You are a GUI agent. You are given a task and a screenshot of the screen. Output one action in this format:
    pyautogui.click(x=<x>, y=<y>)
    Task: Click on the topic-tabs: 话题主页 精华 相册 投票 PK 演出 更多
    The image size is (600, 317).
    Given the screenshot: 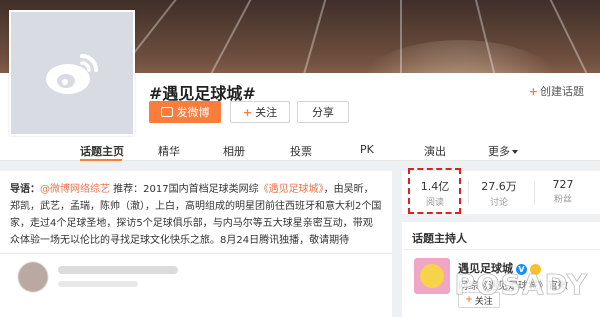 What is the action you would take?
    pyautogui.click(x=308, y=149)
    